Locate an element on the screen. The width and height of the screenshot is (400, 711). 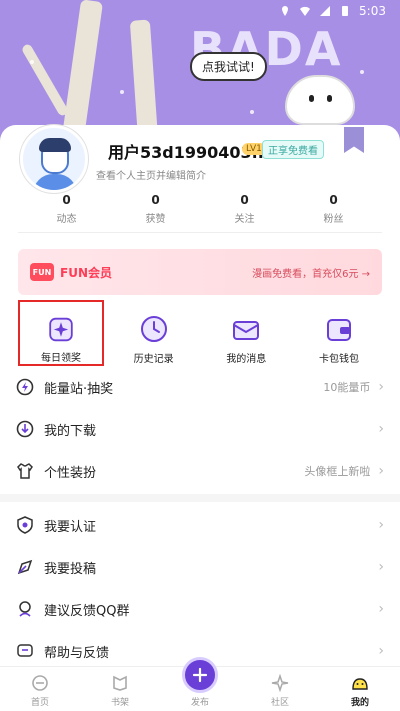
avatar is located at coordinates (54, 159).